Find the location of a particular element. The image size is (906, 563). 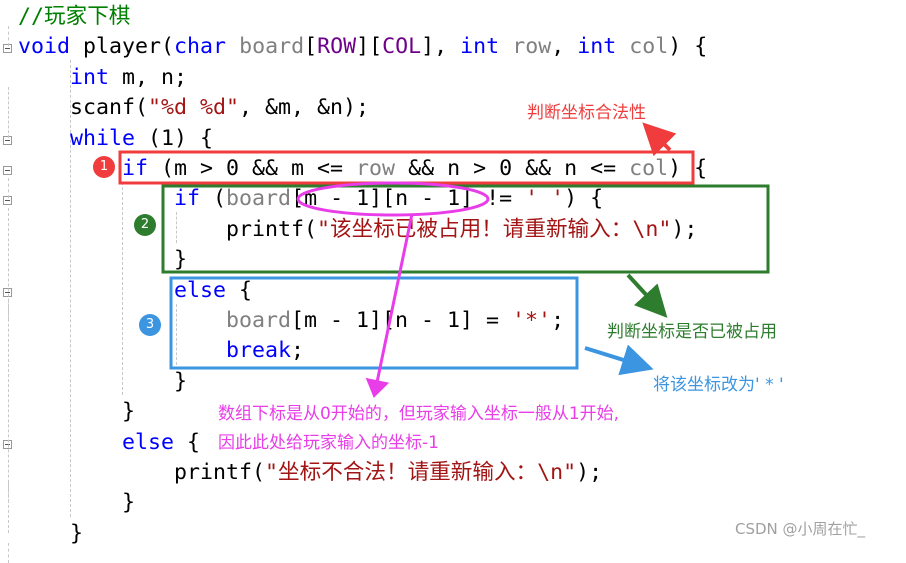

legality-note: 判断坐标合法性 is located at coordinates (586, 113).